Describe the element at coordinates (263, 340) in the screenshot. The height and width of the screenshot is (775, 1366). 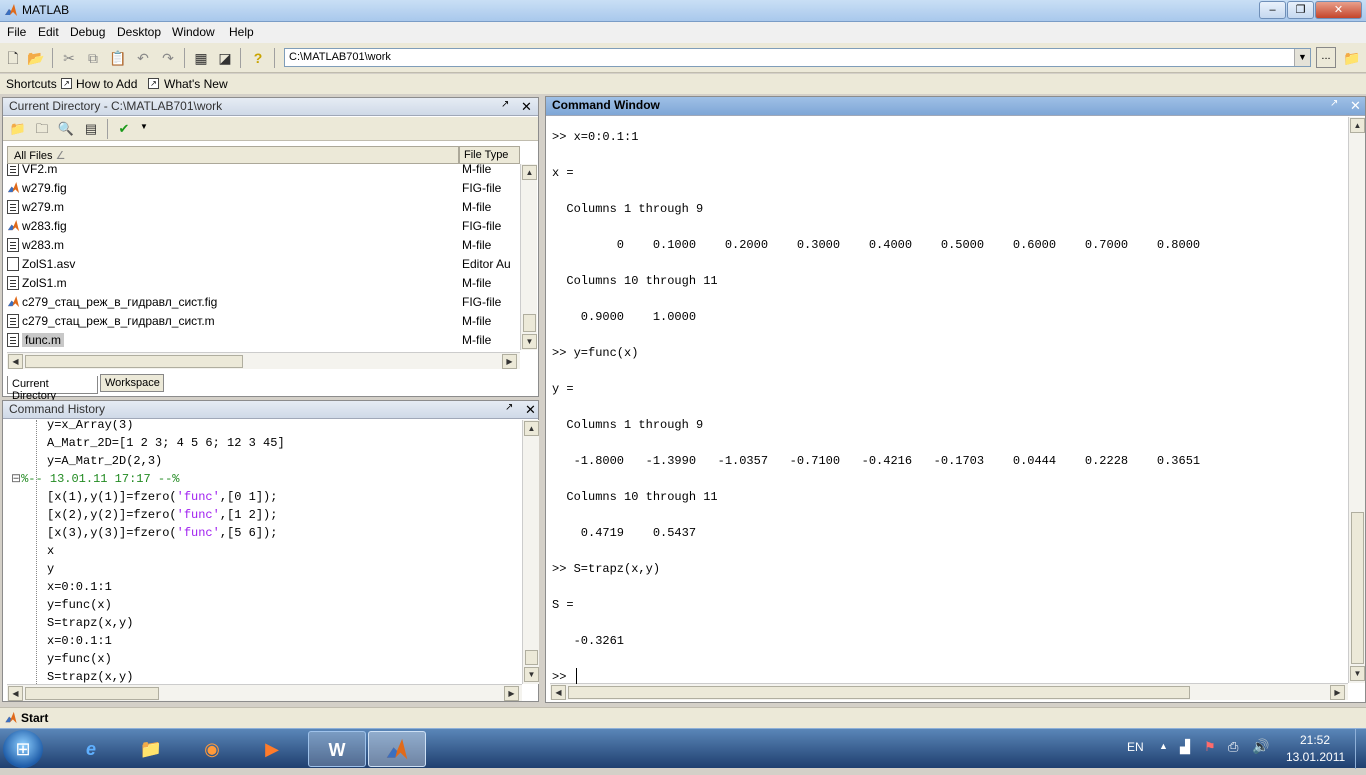
I see `file-row: func.m M-file` at that location.